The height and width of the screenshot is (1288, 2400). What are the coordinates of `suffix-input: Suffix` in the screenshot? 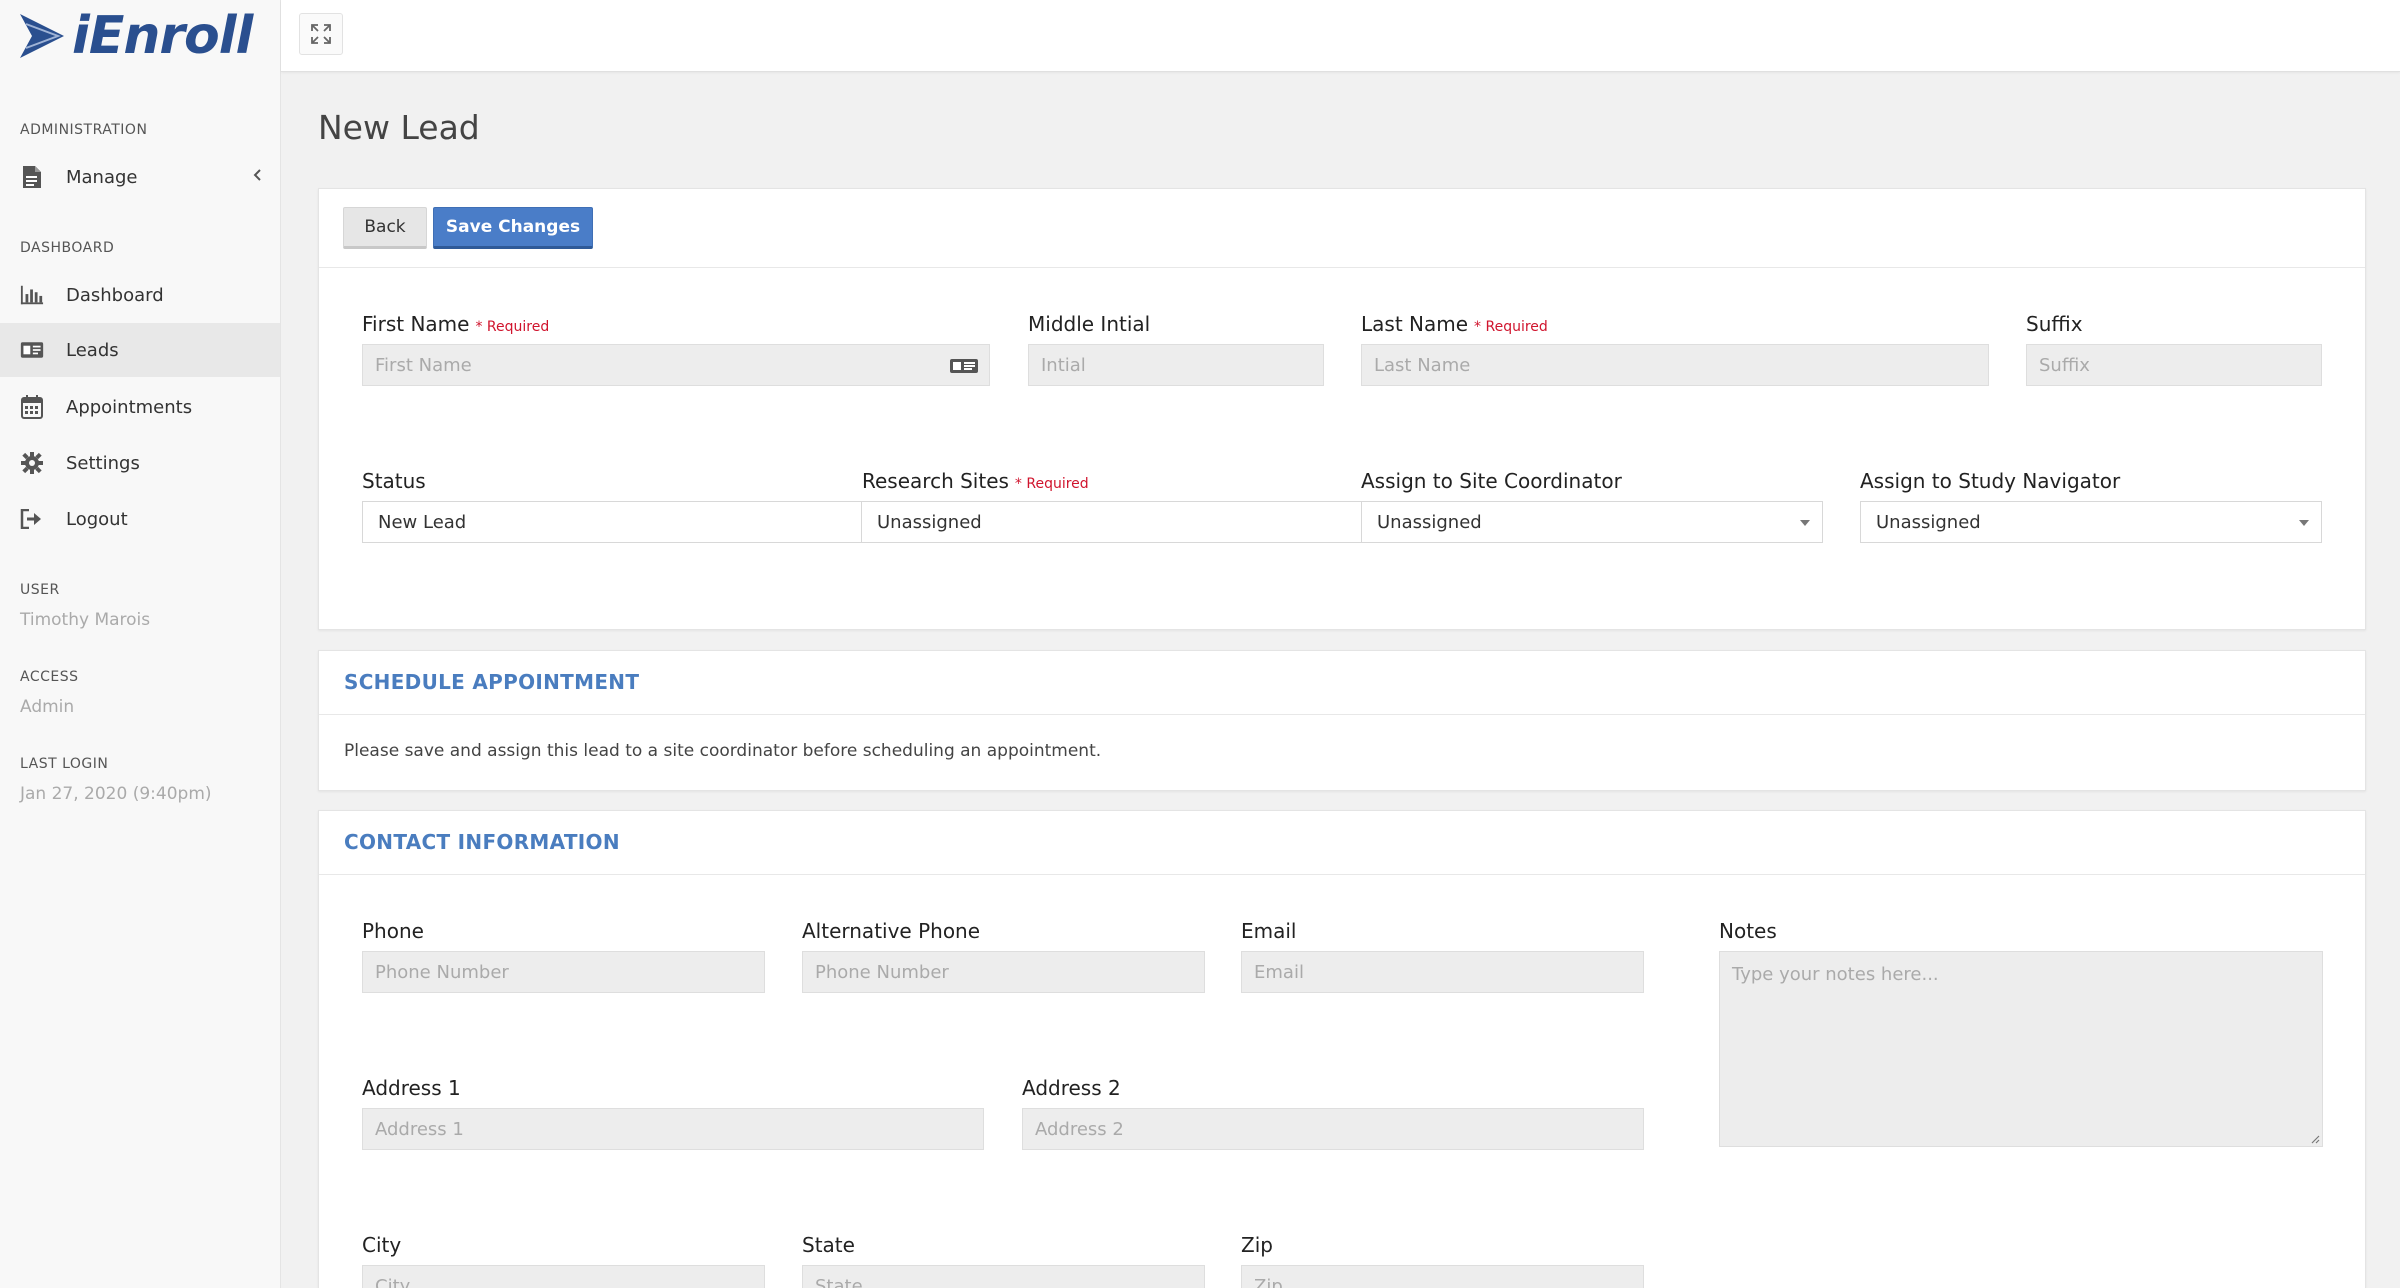 It's located at (2174, 365).